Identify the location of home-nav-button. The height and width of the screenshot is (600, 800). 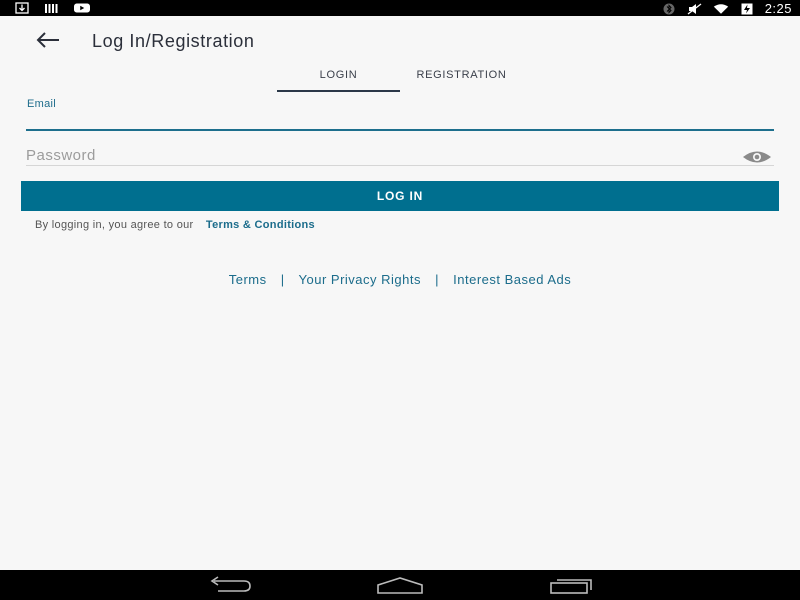
(400, 585).